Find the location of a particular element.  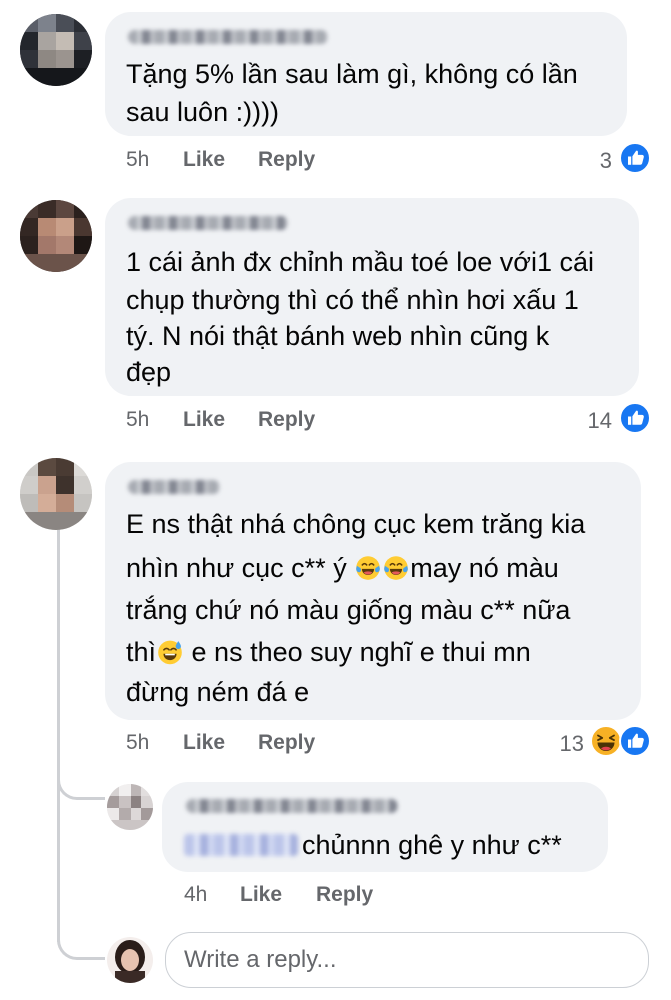

write-reply-input is located at coordinates (407, 960).